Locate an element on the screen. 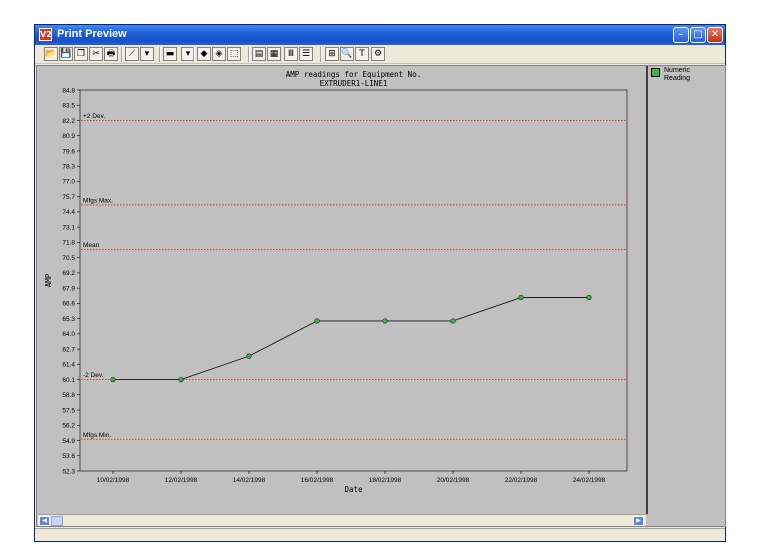 This screenshot has height=550, width=760. y-tick-label: 62.7 is located at coordinates (68, 349).